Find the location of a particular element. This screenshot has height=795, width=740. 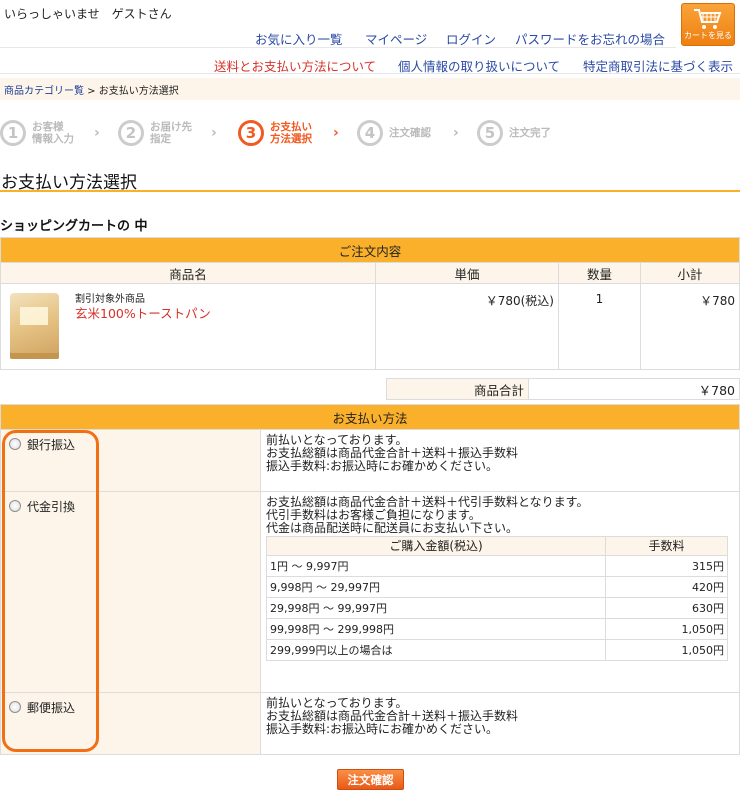

step-label: 注文完了 is located at coordinates (530, 133).